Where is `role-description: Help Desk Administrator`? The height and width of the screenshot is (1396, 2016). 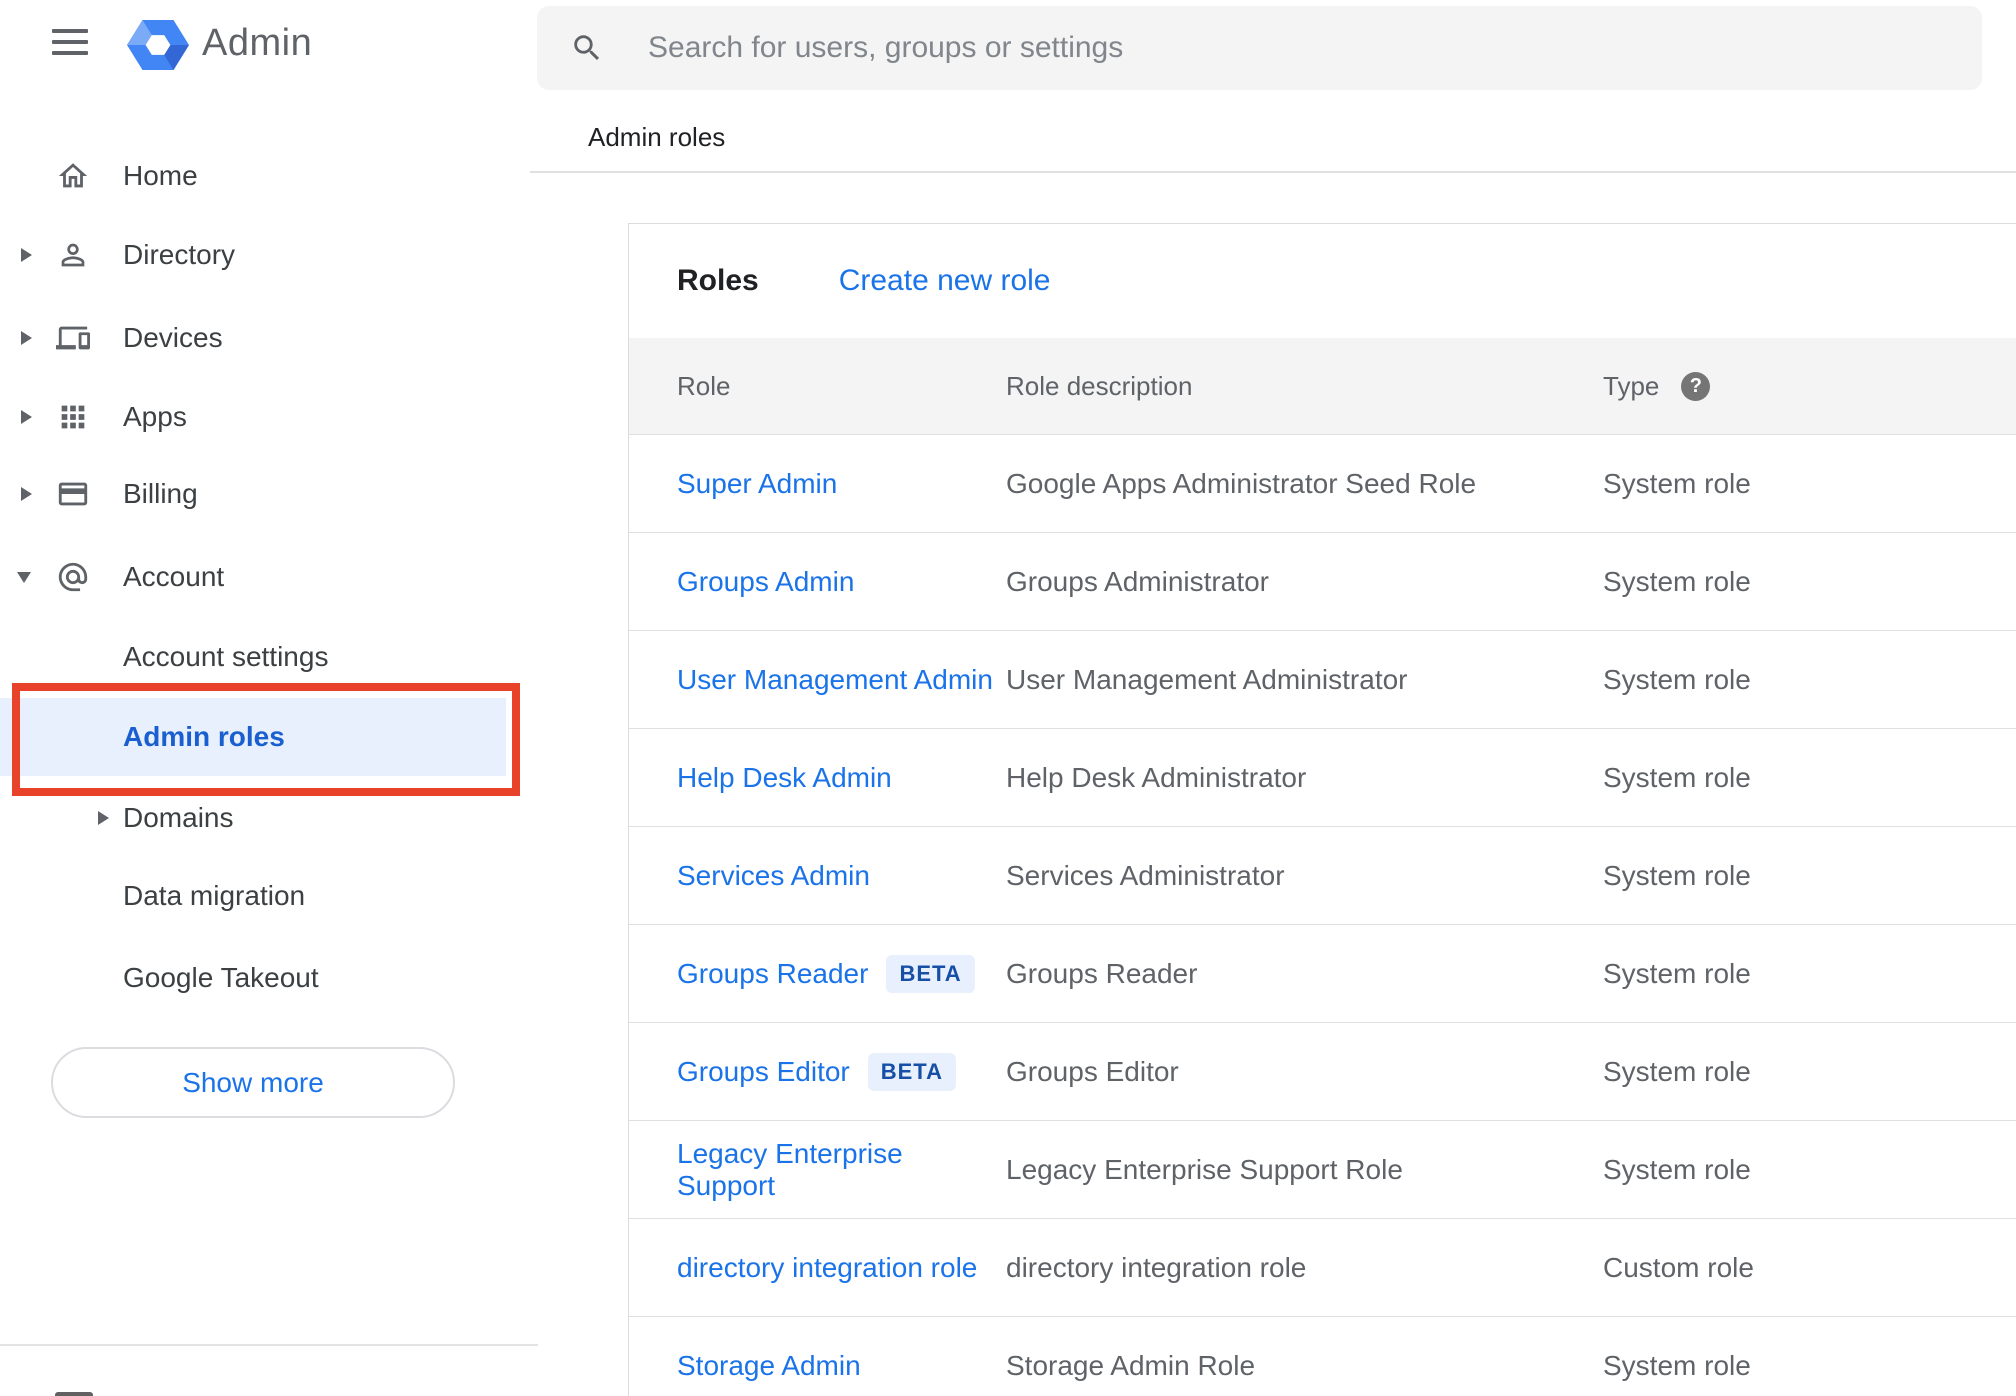 role-description: Help Desk Administrator is located at coordinates (1156, 777).